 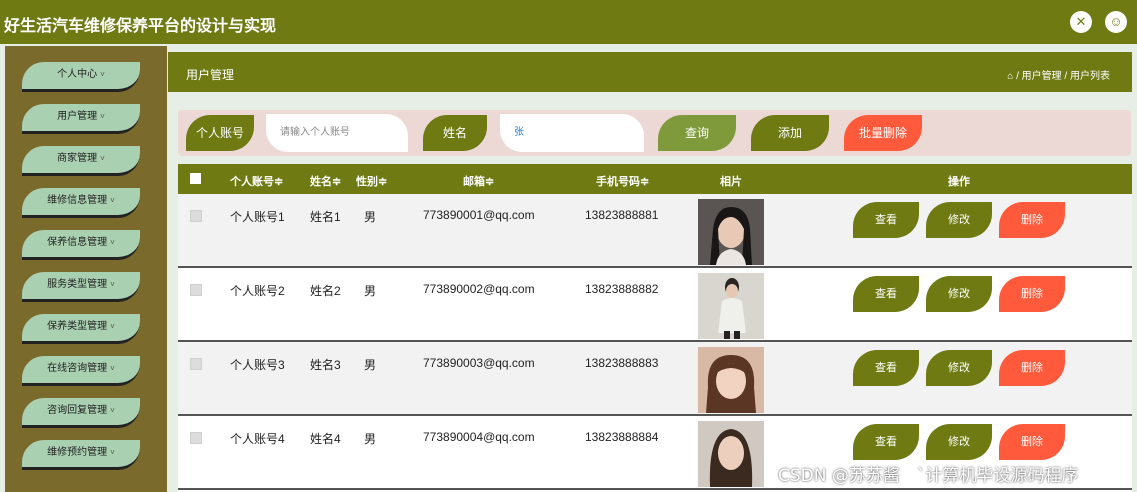 I want to click on sidebar-item-repair-info: 维修信息管理 ˅, so click(x=81, y=203).